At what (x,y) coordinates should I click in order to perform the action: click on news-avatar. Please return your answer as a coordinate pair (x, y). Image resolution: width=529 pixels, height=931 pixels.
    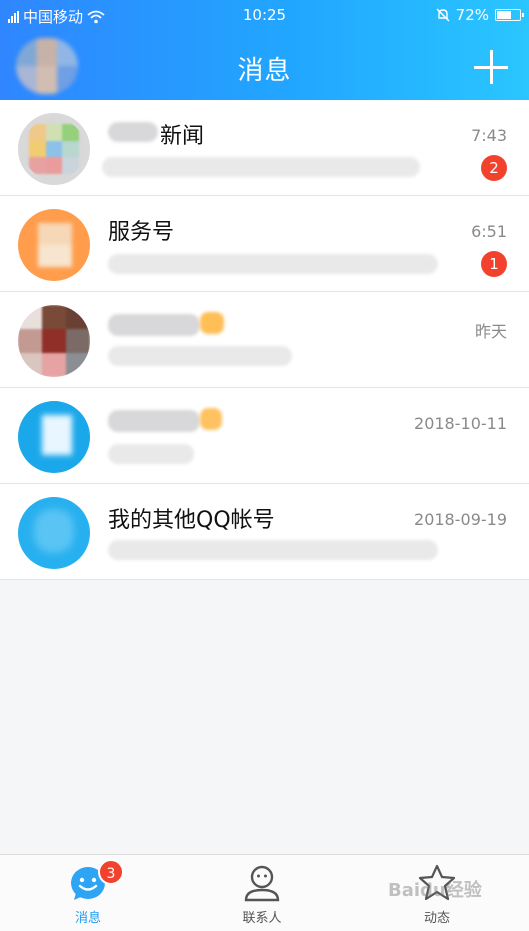
    Looking at the image, I should click on (54, 149).